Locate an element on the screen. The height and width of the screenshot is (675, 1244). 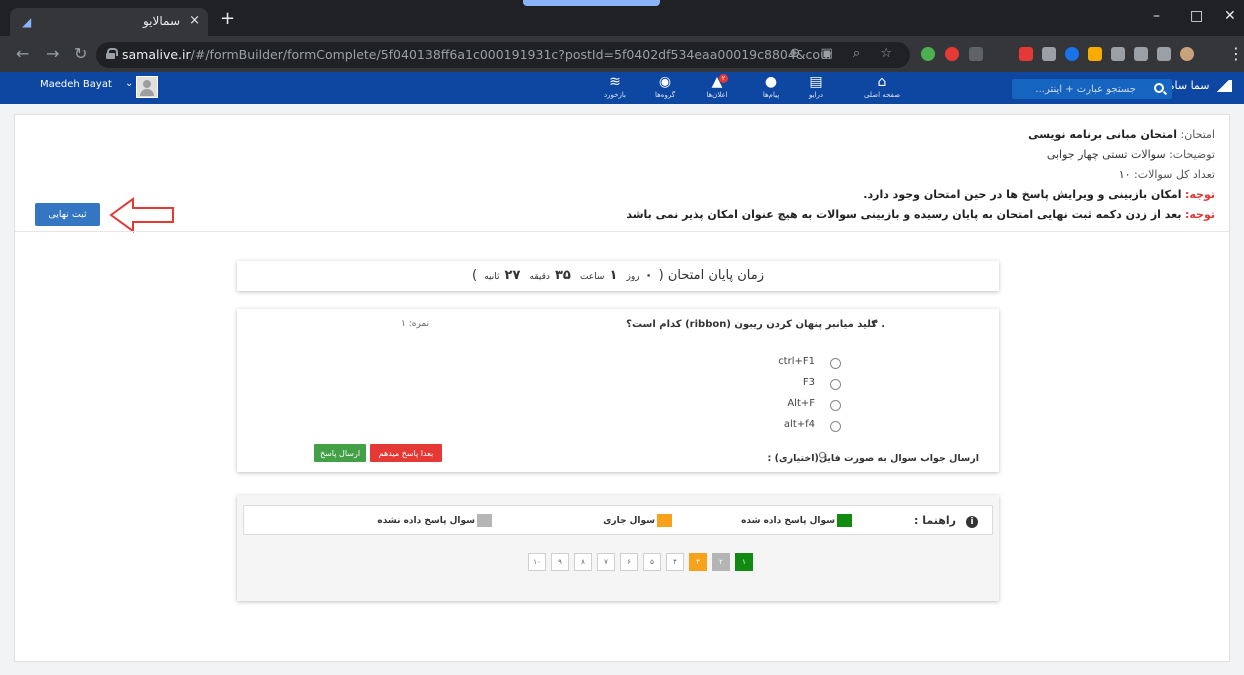
nav-feedback: ≋ بازخورد is located at coordinates (615, 87).